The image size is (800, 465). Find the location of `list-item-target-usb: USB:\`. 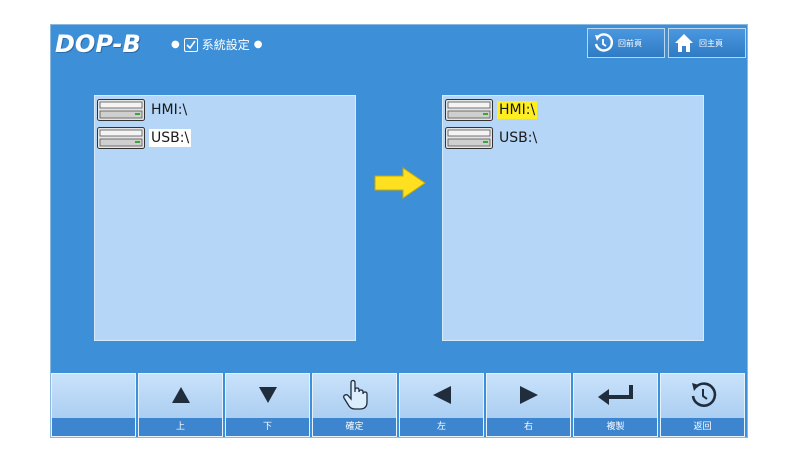

list-item-target-usb: USB:\ is located at coordinates (492, 138).